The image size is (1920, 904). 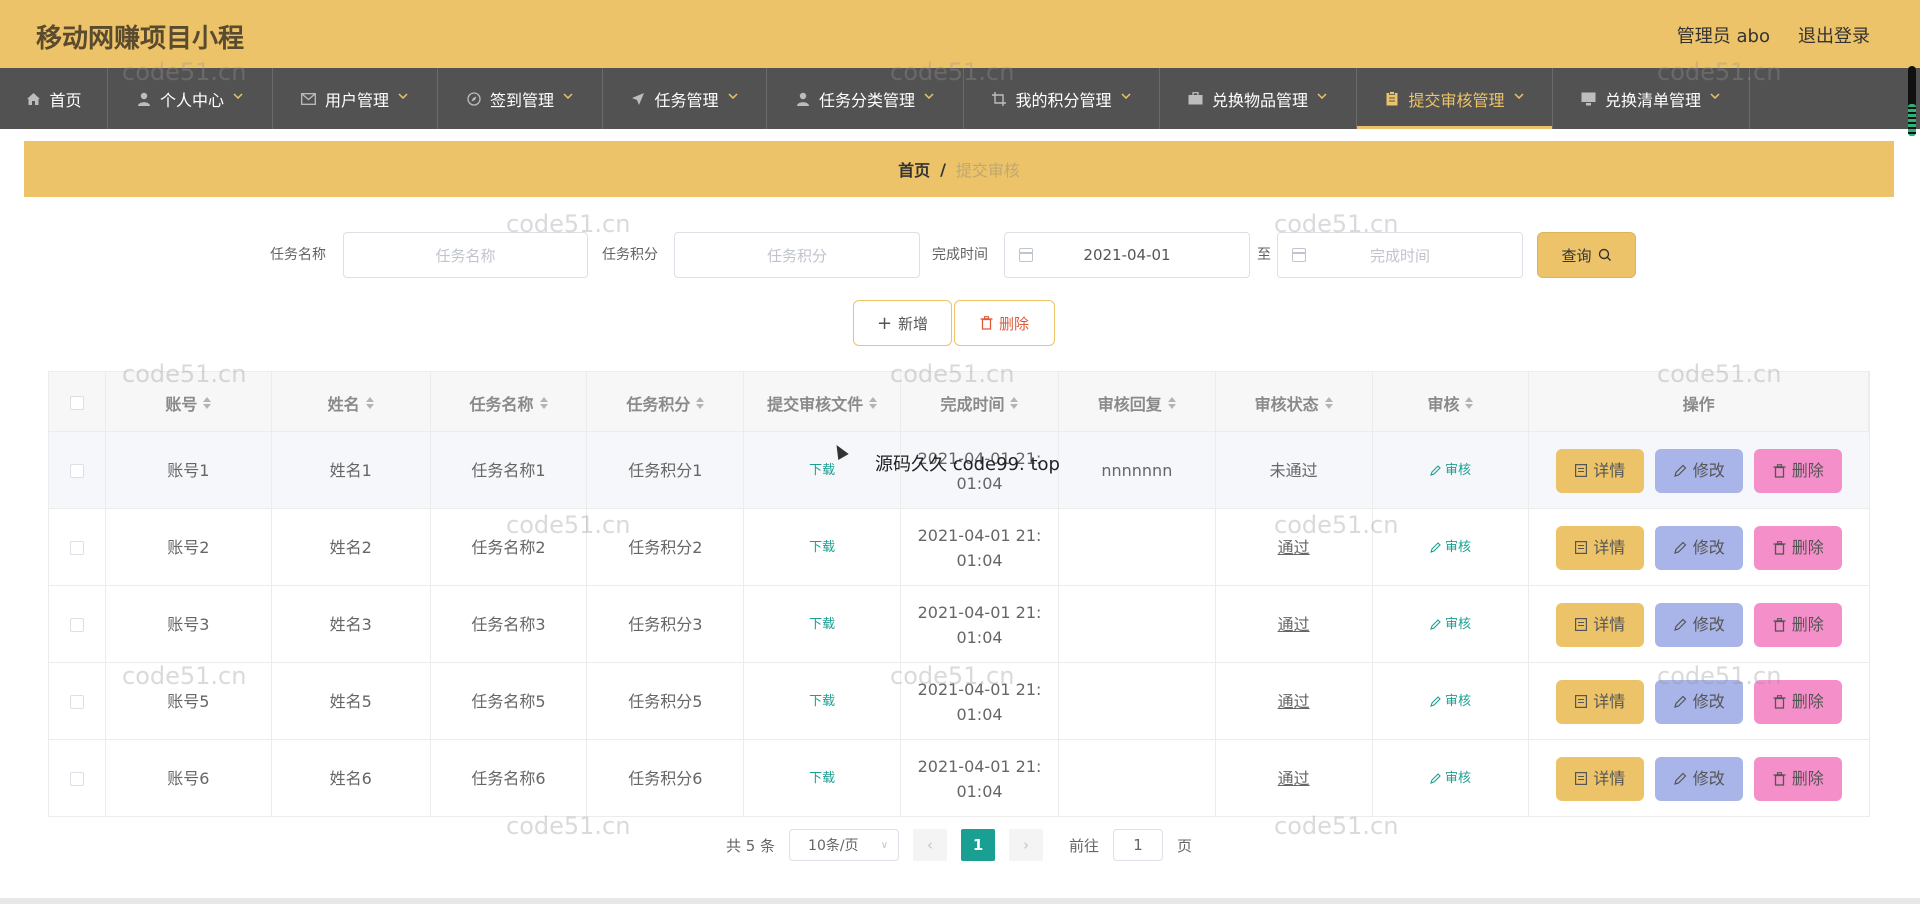 I want to click on nav-item-1: 个人中心, so click(x=190, y=98).